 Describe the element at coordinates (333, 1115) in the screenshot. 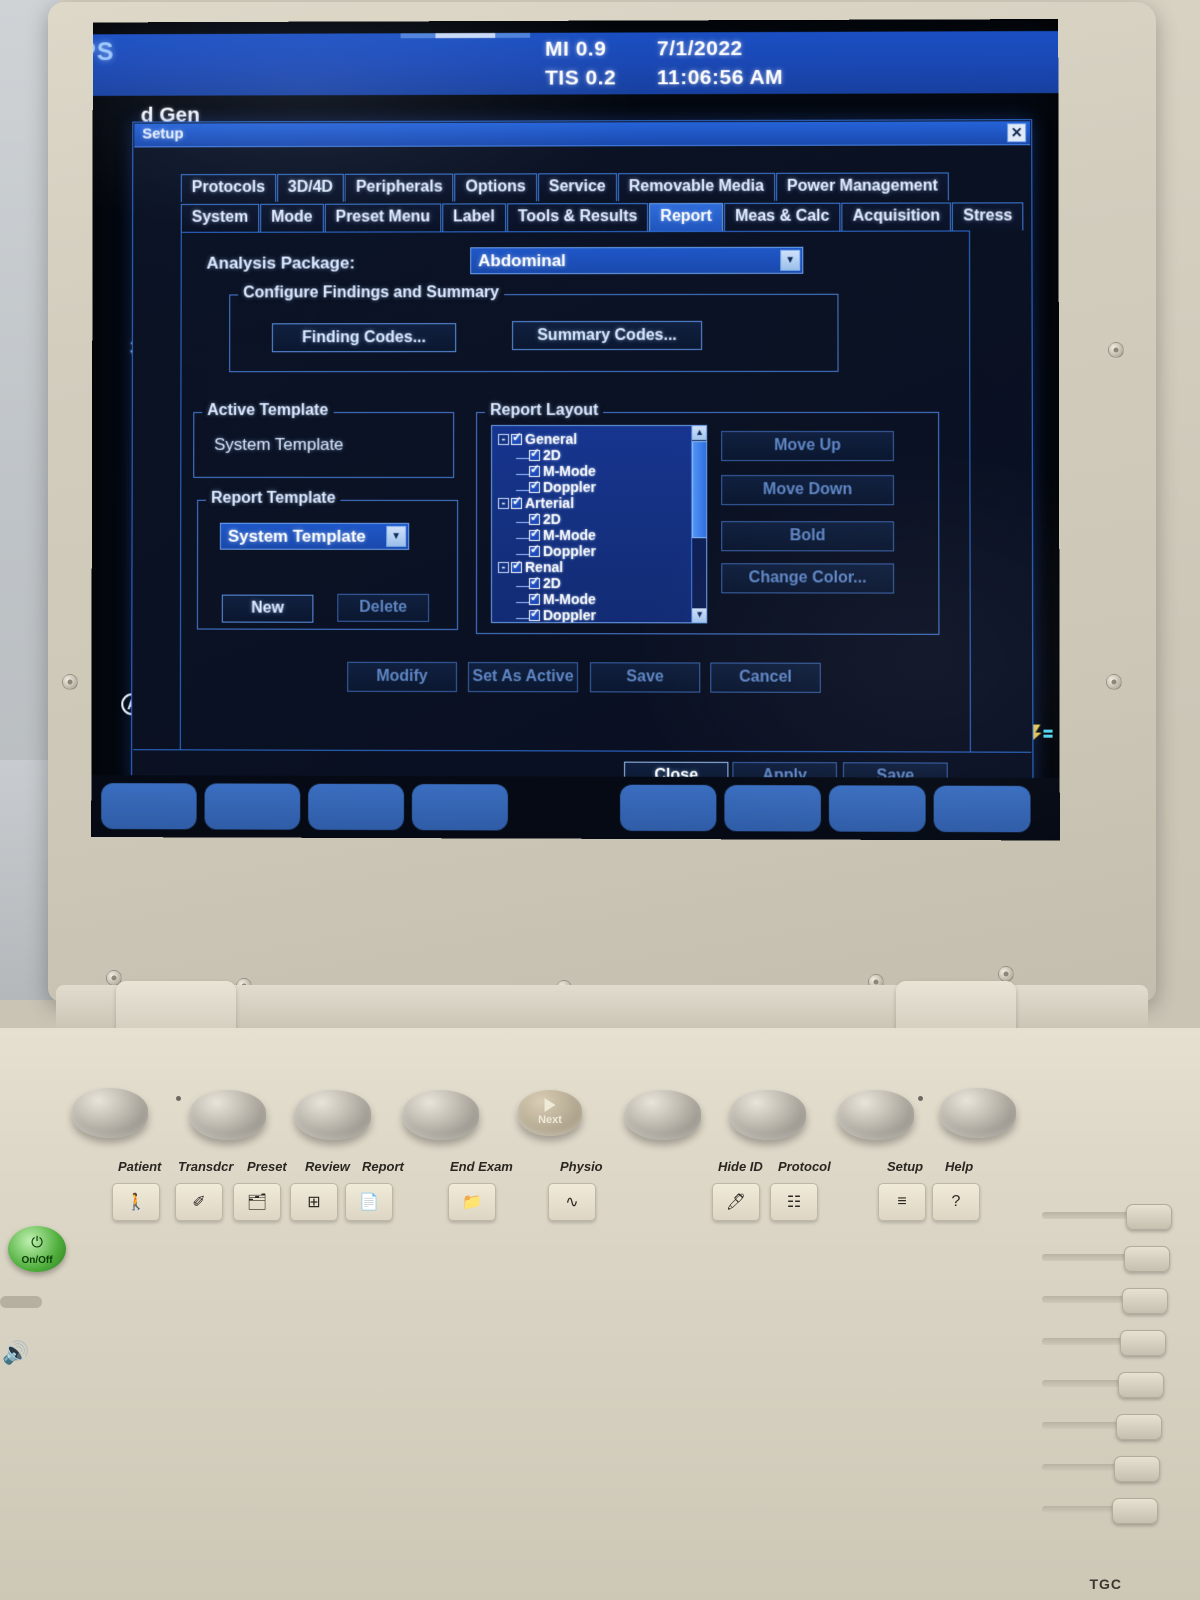

I see `knob-preset` at that location.